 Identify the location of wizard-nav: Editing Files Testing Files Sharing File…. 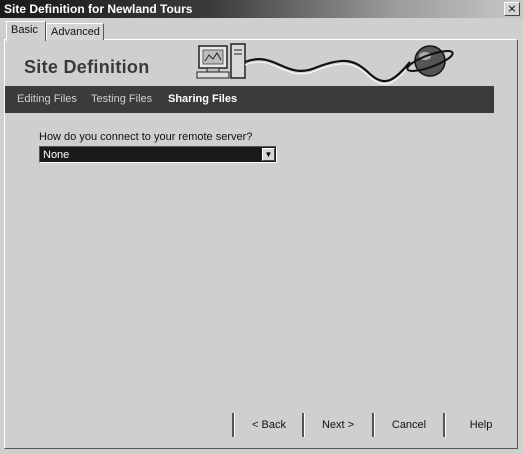
(249, 99).